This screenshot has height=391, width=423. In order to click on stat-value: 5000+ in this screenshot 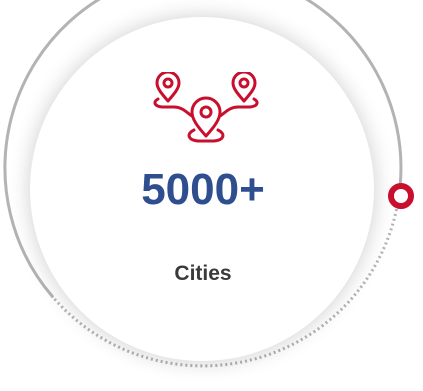, I will do `click(203, 189)`.